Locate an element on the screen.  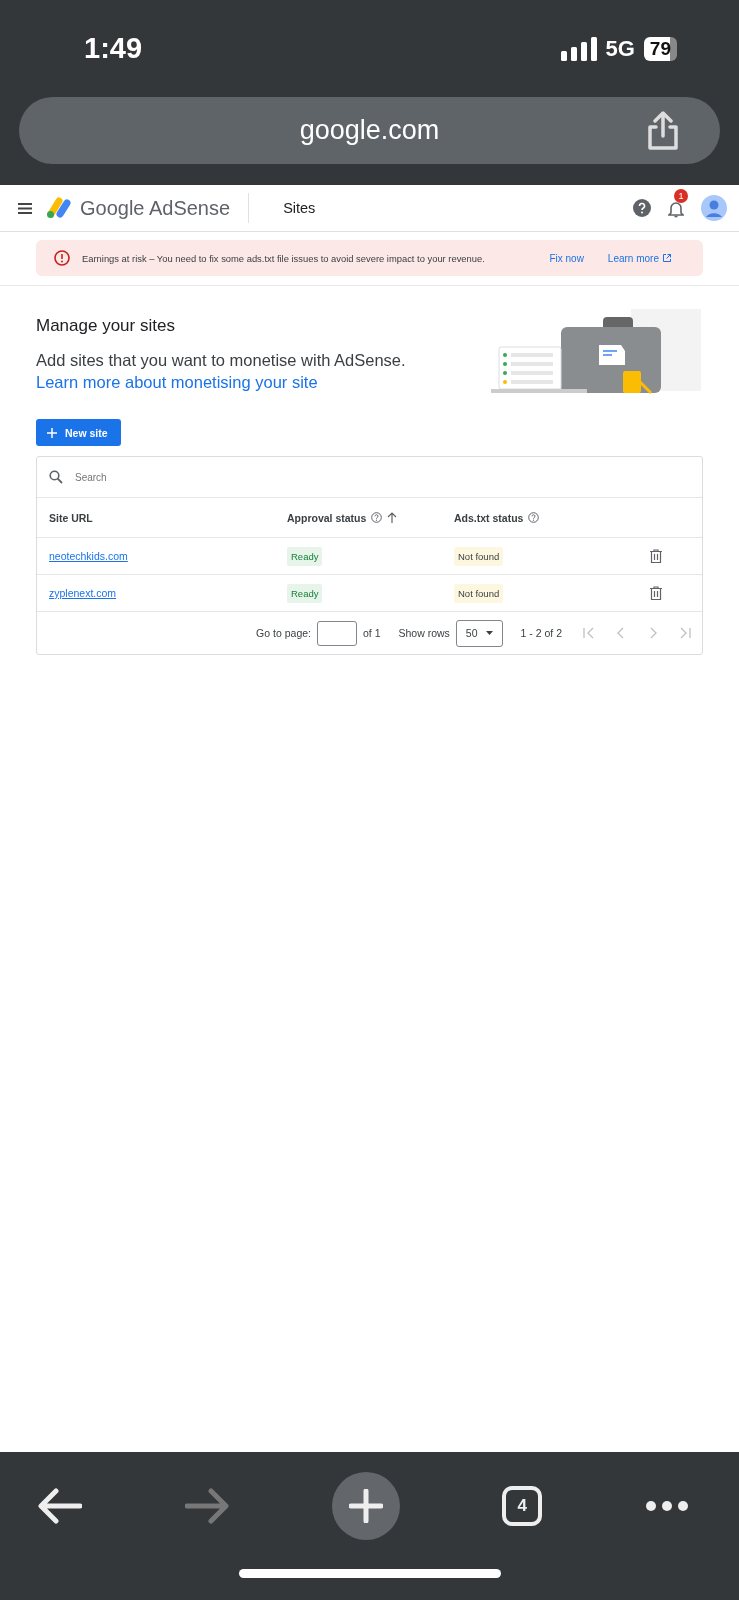
column-header: Approval status is located at coordinates (370, 517).